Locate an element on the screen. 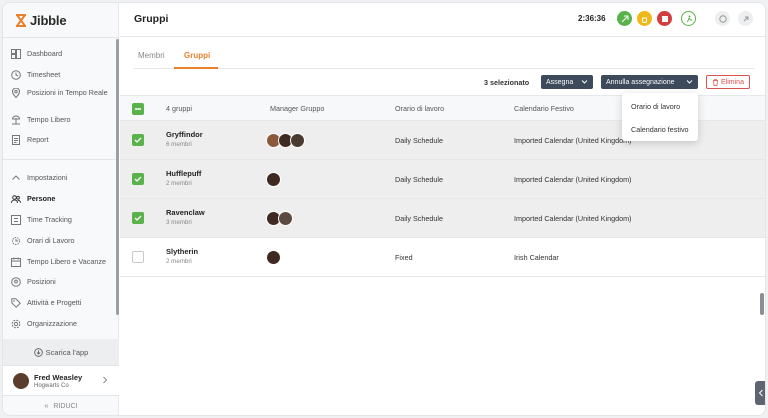 The height and width of the screenshot is (418, 768). expand-panel-button is located at coordinates (760, 393).